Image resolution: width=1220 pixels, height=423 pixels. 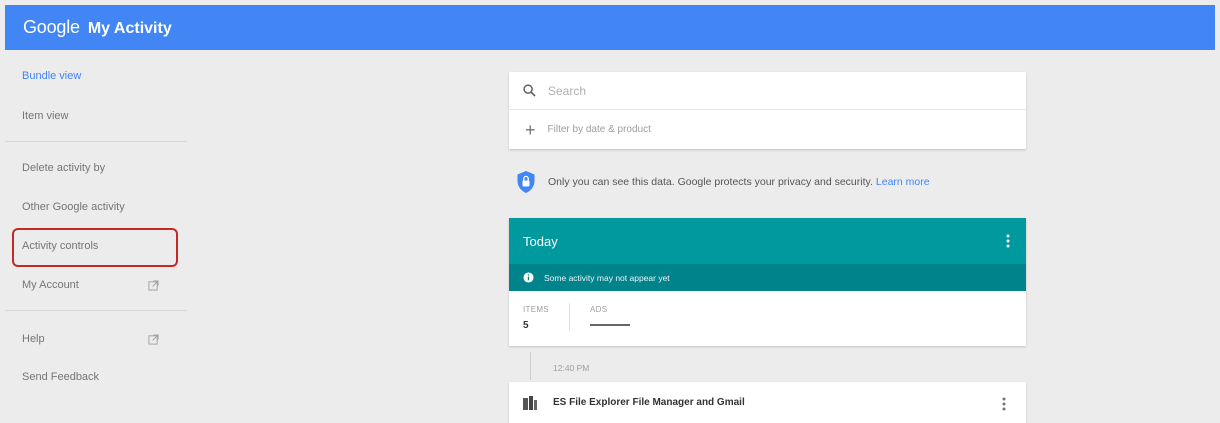 I want to click on stat-separator, so click(x=569, y=317).